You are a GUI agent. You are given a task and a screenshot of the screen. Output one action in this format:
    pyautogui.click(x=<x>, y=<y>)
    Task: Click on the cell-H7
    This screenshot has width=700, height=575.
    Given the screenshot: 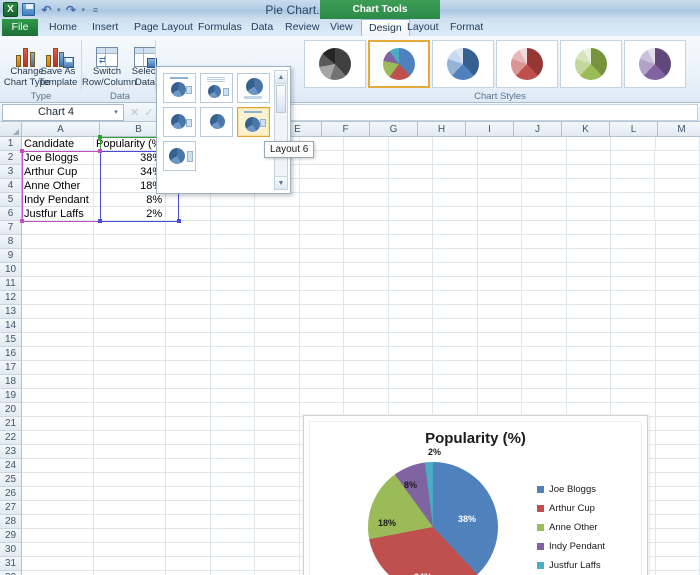 What is the action you would take?
    pyautogui.click(x=411, y=228)
    